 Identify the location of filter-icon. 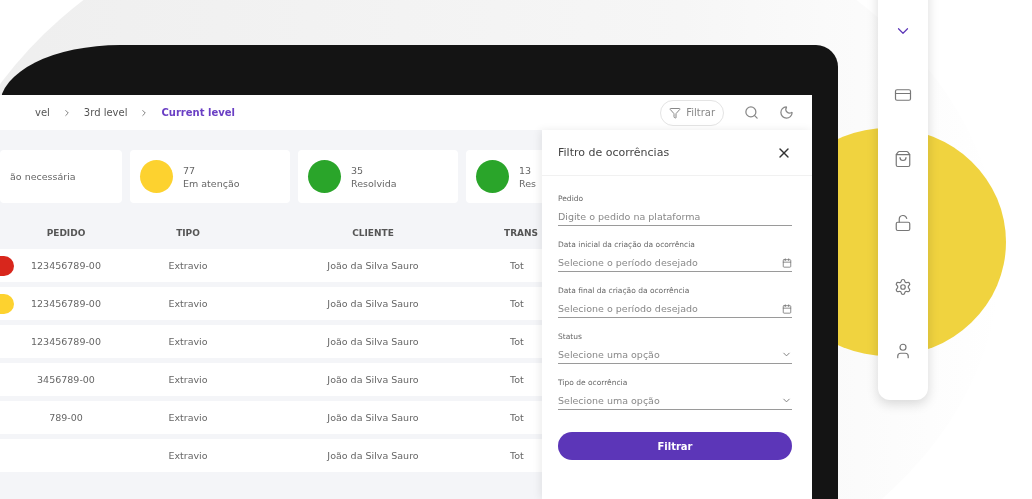
(675, 112).